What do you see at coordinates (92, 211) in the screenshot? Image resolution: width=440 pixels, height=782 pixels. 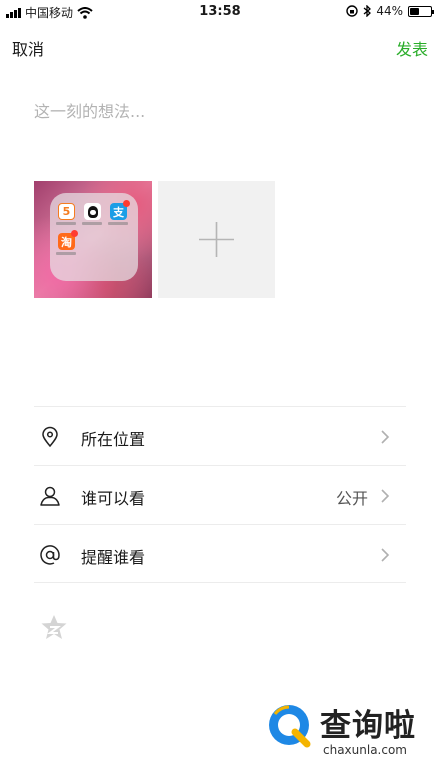 I see `qq-penguin-icon` at bounding box center [92, 211].